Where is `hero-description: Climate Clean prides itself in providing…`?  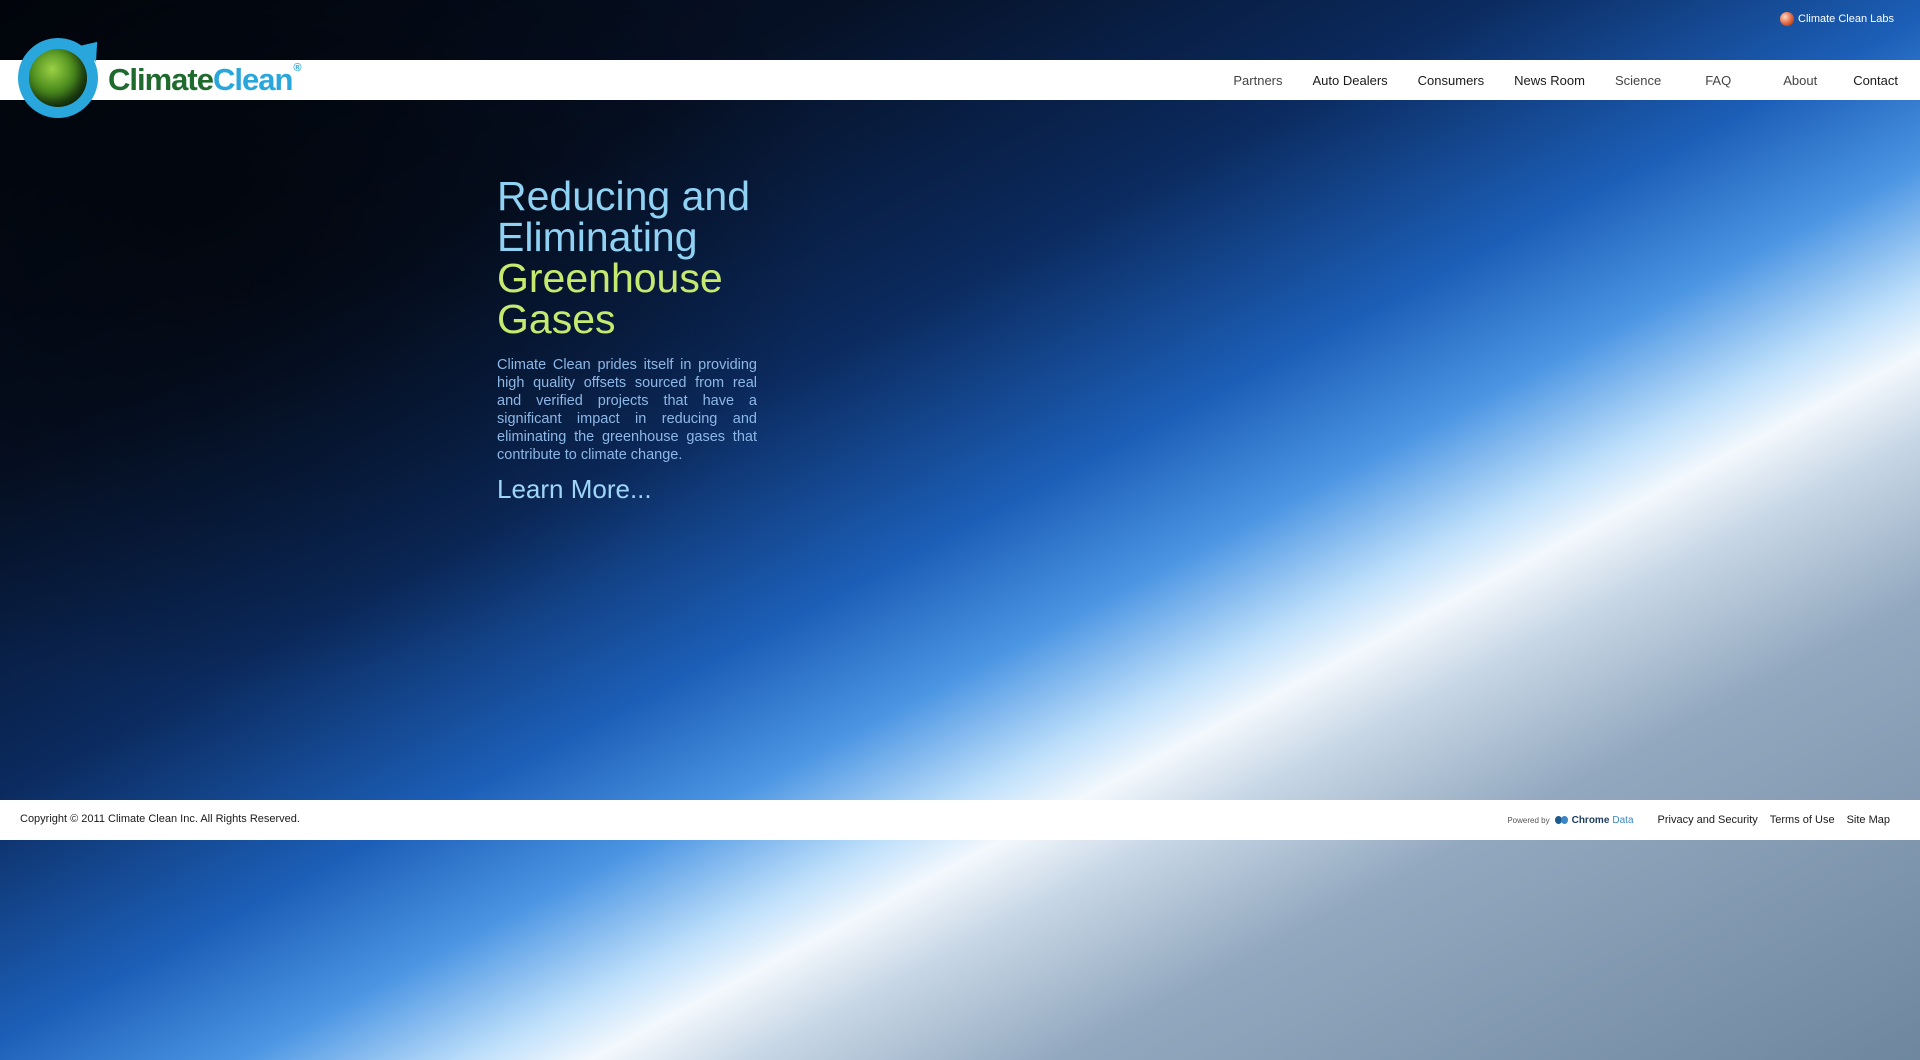 hero-description: Climate Clean prides itself in providing… is located at coordinates (627, 410).